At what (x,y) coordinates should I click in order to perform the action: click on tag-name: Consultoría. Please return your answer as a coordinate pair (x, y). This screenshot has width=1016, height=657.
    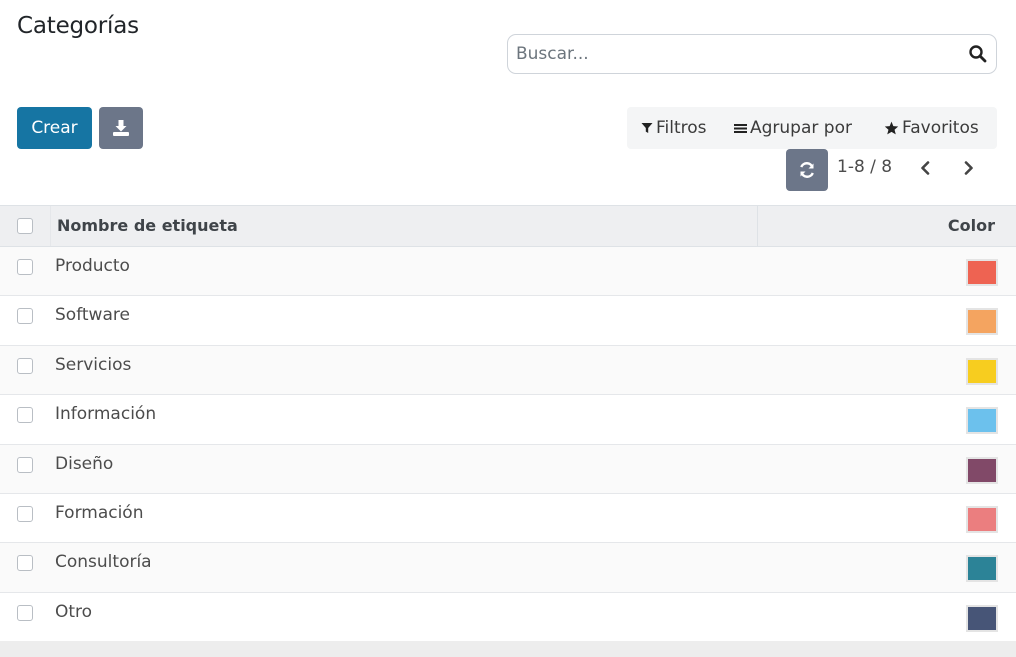
    Looking at the image, I should click on (103, 562).